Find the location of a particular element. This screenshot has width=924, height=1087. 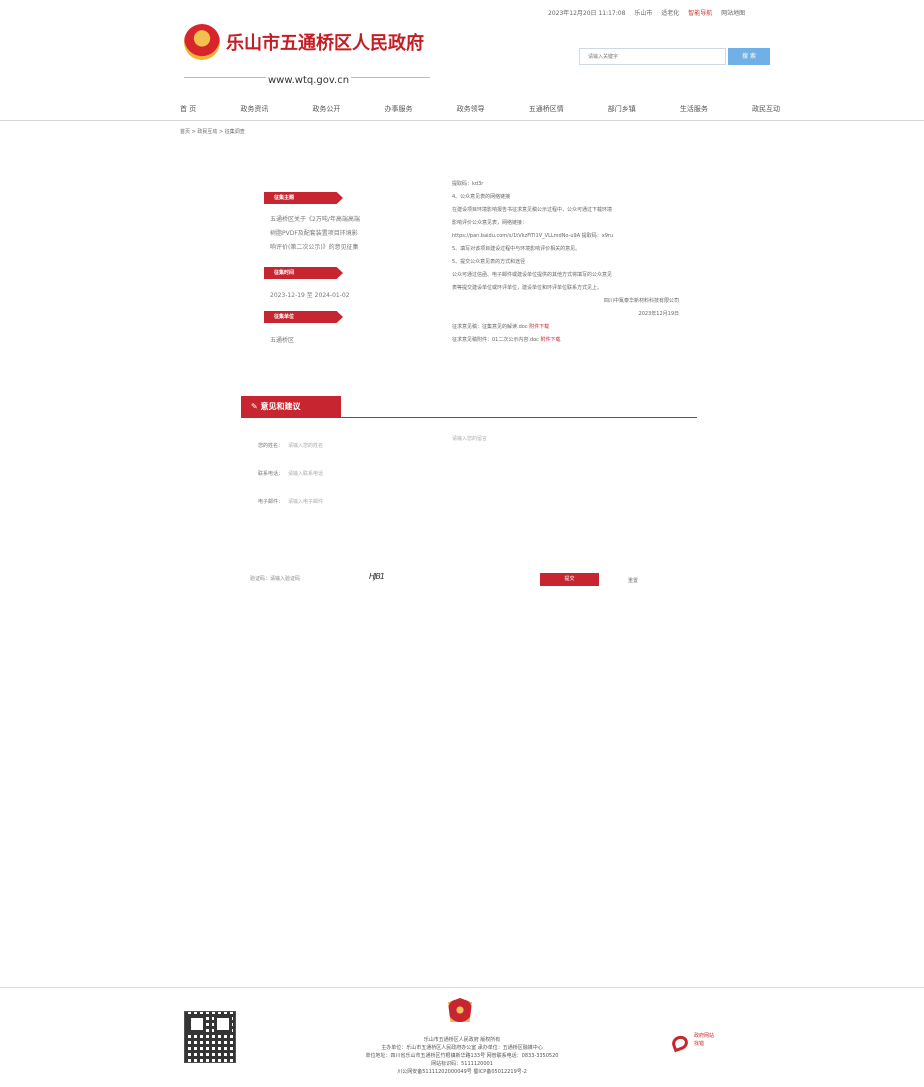

email-input: 请输入电子邮件 is located at coordinates (305, 502).